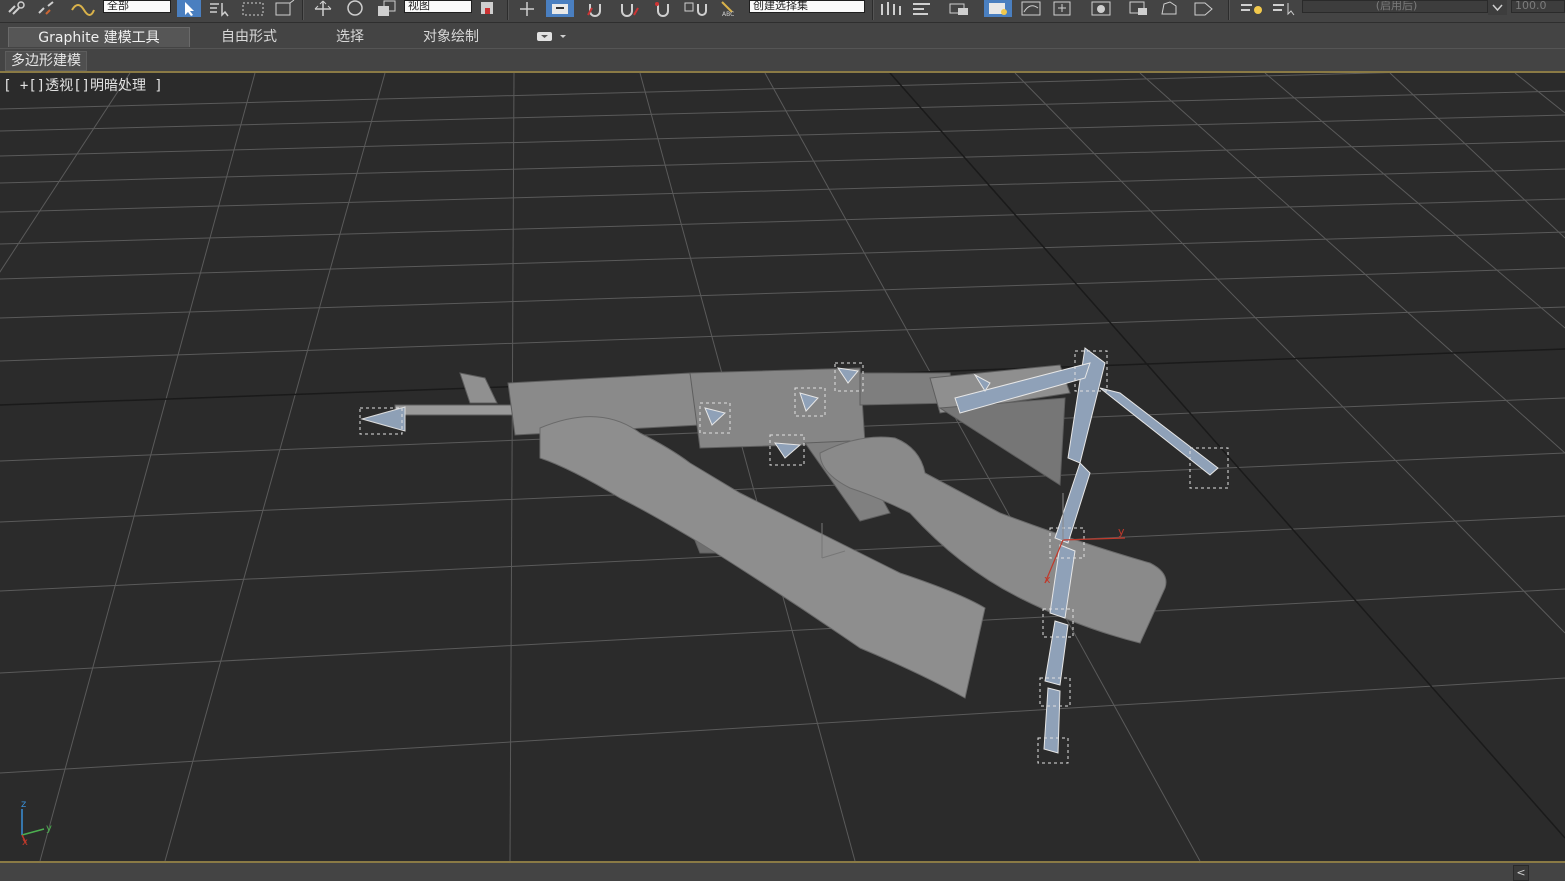 The image size is (1565, 881). Describe the element at coordinates (254, 8) in the screenshot. I see `rect-select-region-icon` at that location.